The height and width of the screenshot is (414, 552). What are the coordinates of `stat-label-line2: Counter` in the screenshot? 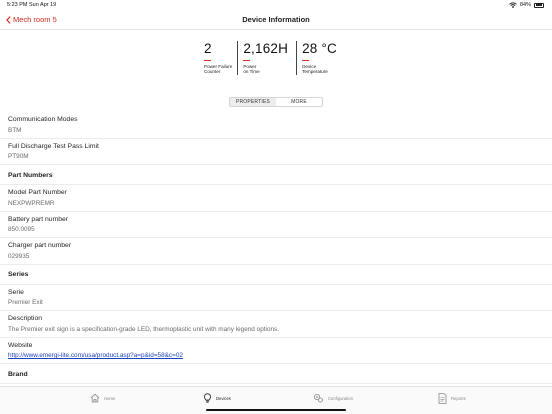 It's located at (212, 72).